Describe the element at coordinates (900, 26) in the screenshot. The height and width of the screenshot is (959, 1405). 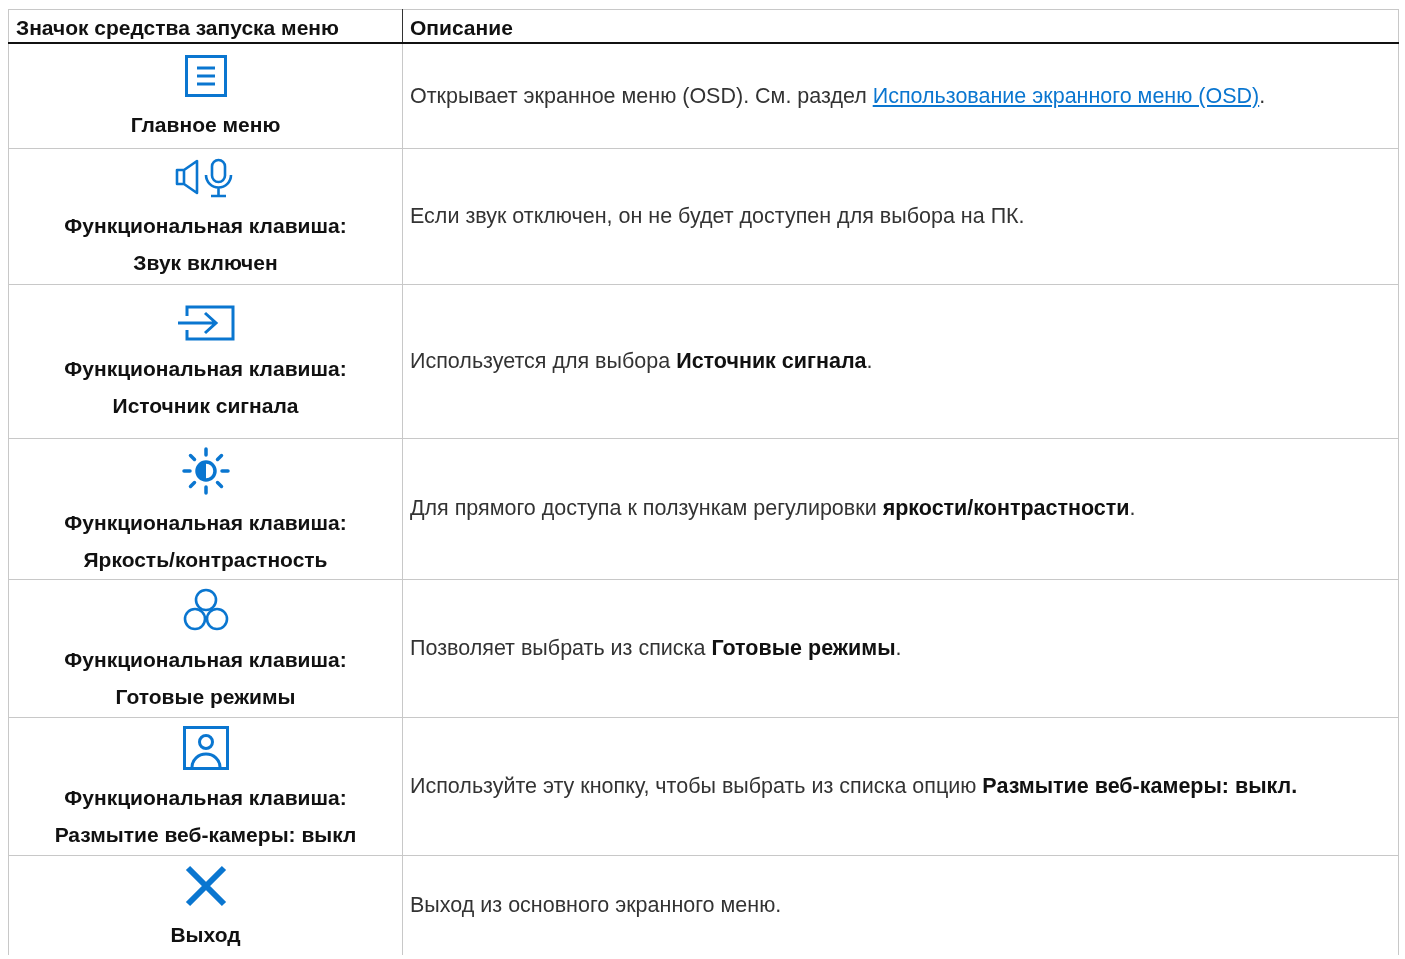
I see `column-header: Описание` at that location.